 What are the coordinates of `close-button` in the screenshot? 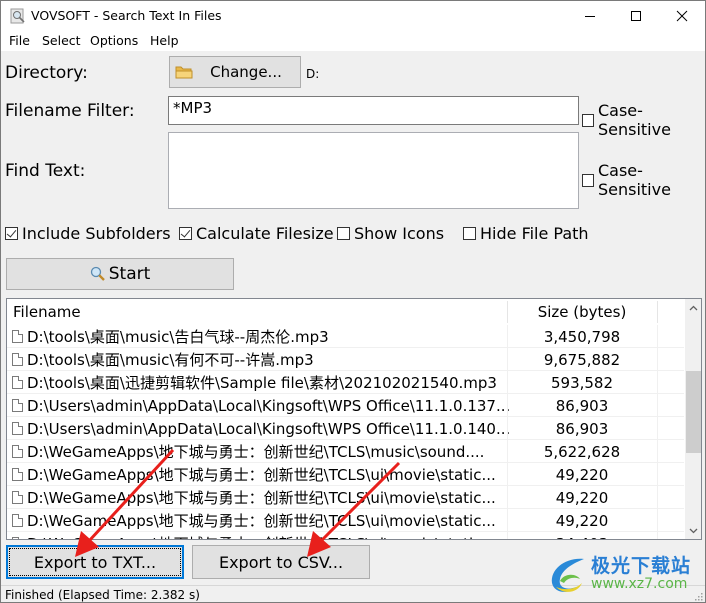 It's located at (682, 16).